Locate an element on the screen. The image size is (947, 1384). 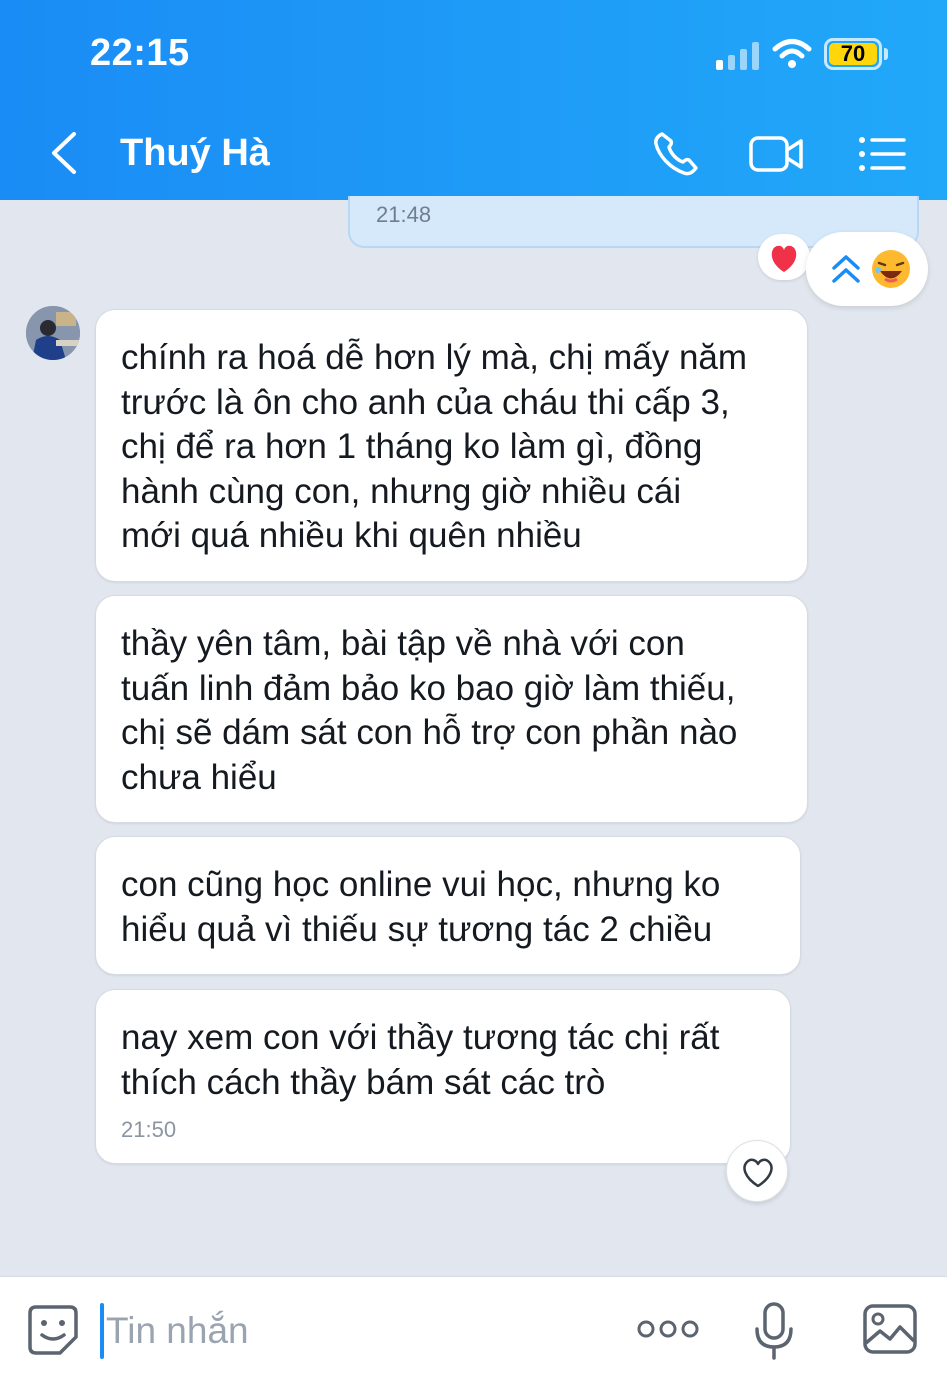
battery-tip is located at coordinates (886, 54).